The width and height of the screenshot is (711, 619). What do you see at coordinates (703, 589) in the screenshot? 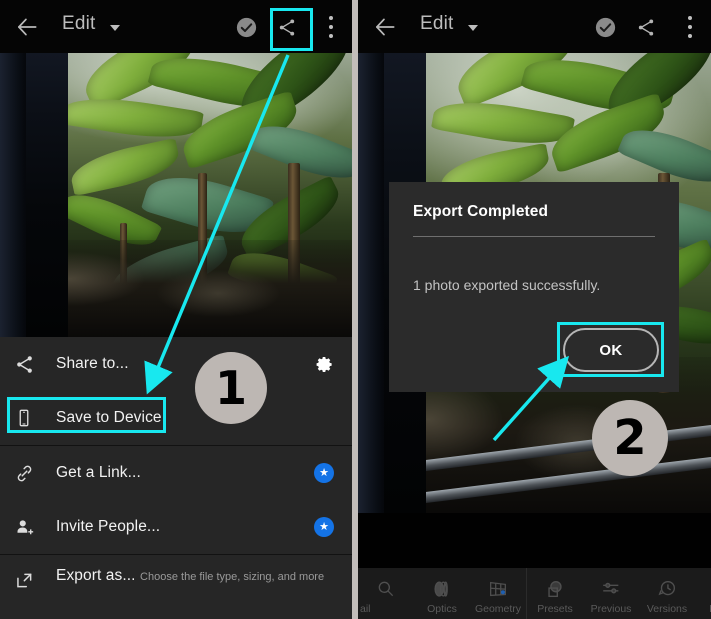
I see `reset-icon` at bounding box center [703, 589].